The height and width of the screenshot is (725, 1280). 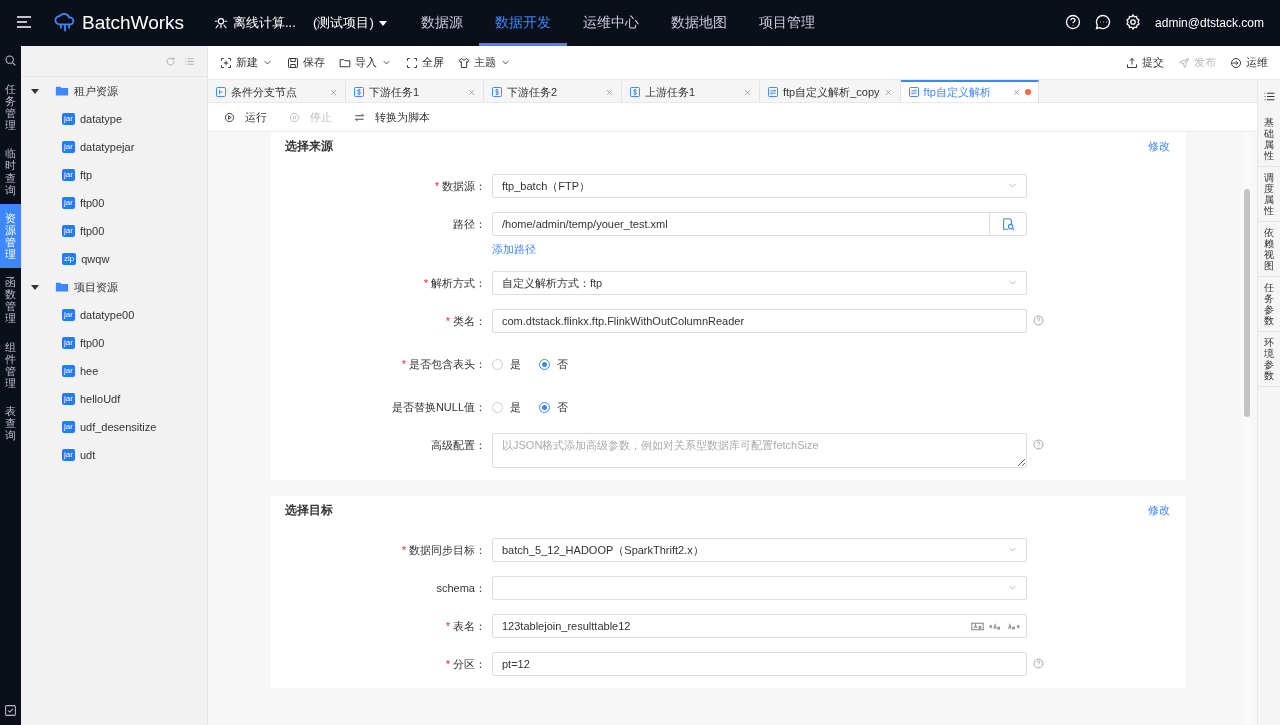 What do you see at coordinates (443, 550) in the screenshot?
I see `field-label: * 数据同步目标：` at bounding box center [443, 550].